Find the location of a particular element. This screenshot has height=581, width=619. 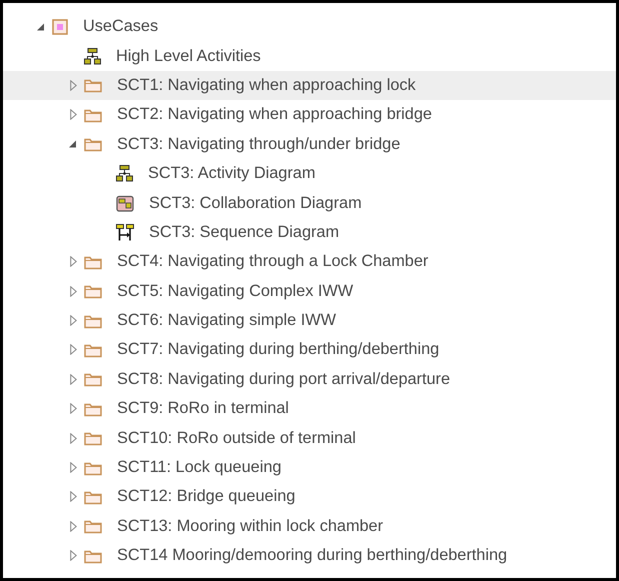

sequence-diagram-icon is located at coordinates (125, 232).